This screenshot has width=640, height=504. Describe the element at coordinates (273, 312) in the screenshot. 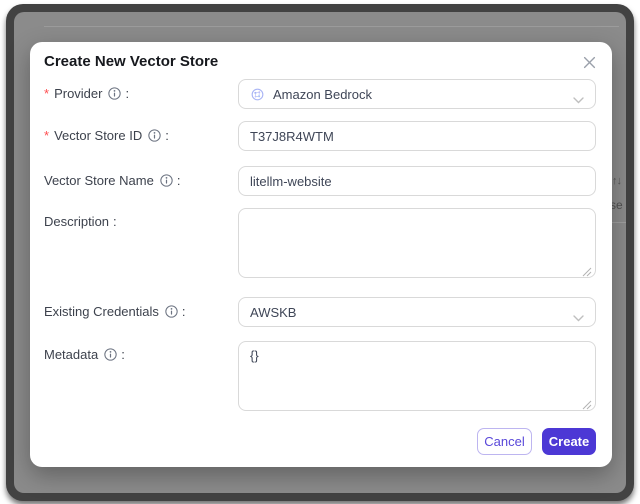

I see `existing-credentials-select-value: AWSKB` at that location.